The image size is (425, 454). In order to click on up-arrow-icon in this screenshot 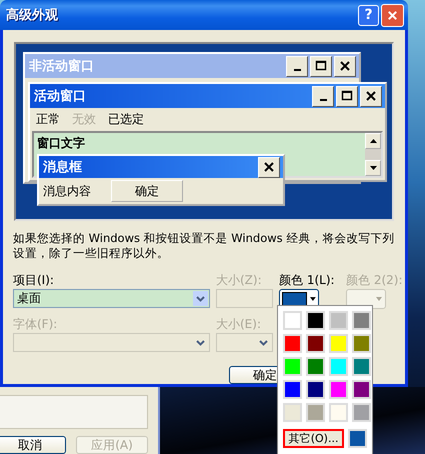, I will do `click(373, 141)`.